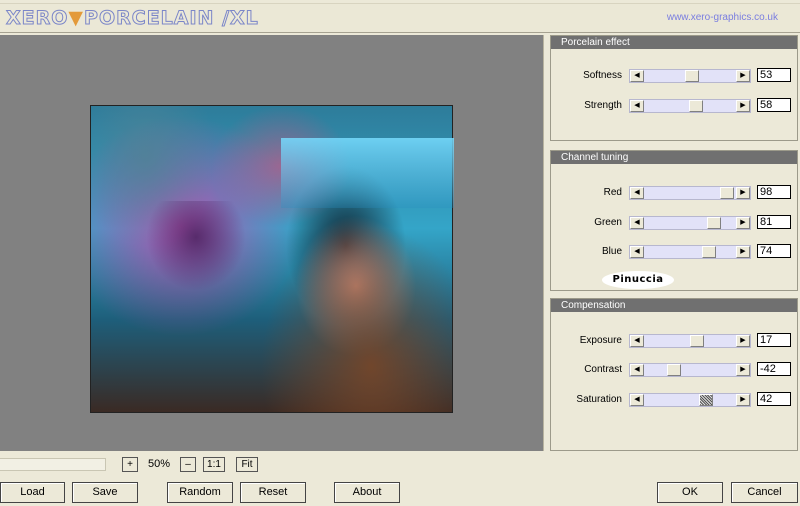  I want to click on load-button: Load, so click(32, 492).